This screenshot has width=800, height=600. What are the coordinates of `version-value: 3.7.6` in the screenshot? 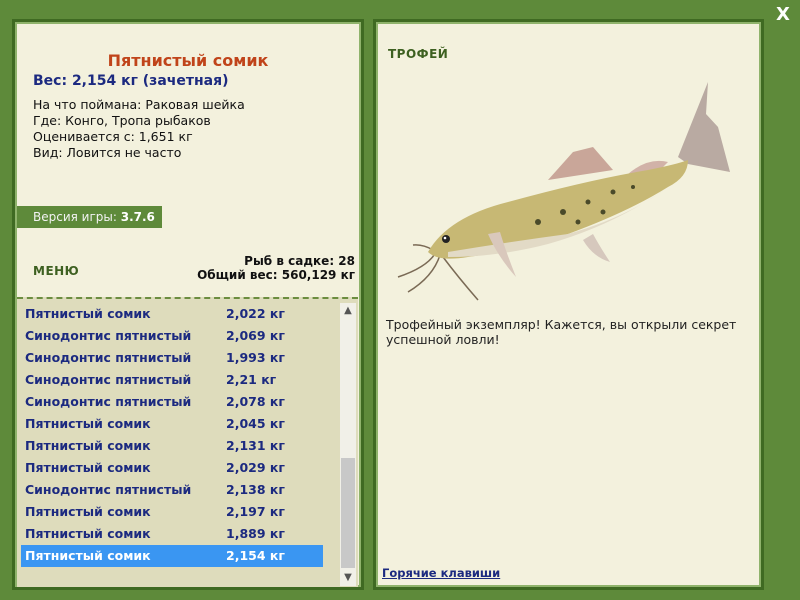 It's located at (137, 217).